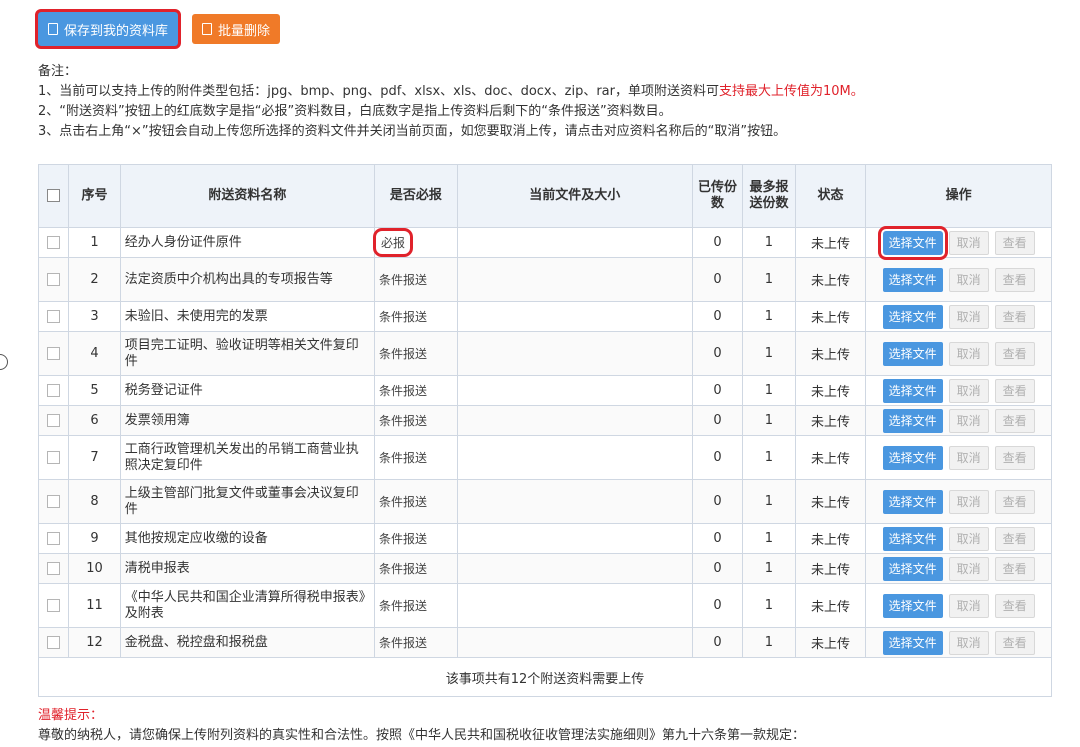 The image size is (1080, 747). I want to click on batch-delete-label: 批量删除, so click(244, 30).